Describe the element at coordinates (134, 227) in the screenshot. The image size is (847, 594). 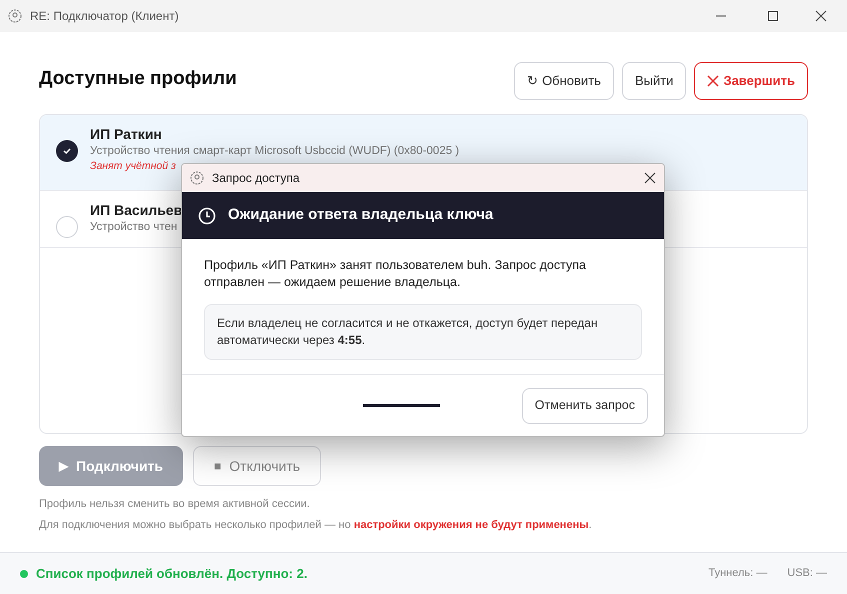
I see `device-name: Устройство чтен` at that location.